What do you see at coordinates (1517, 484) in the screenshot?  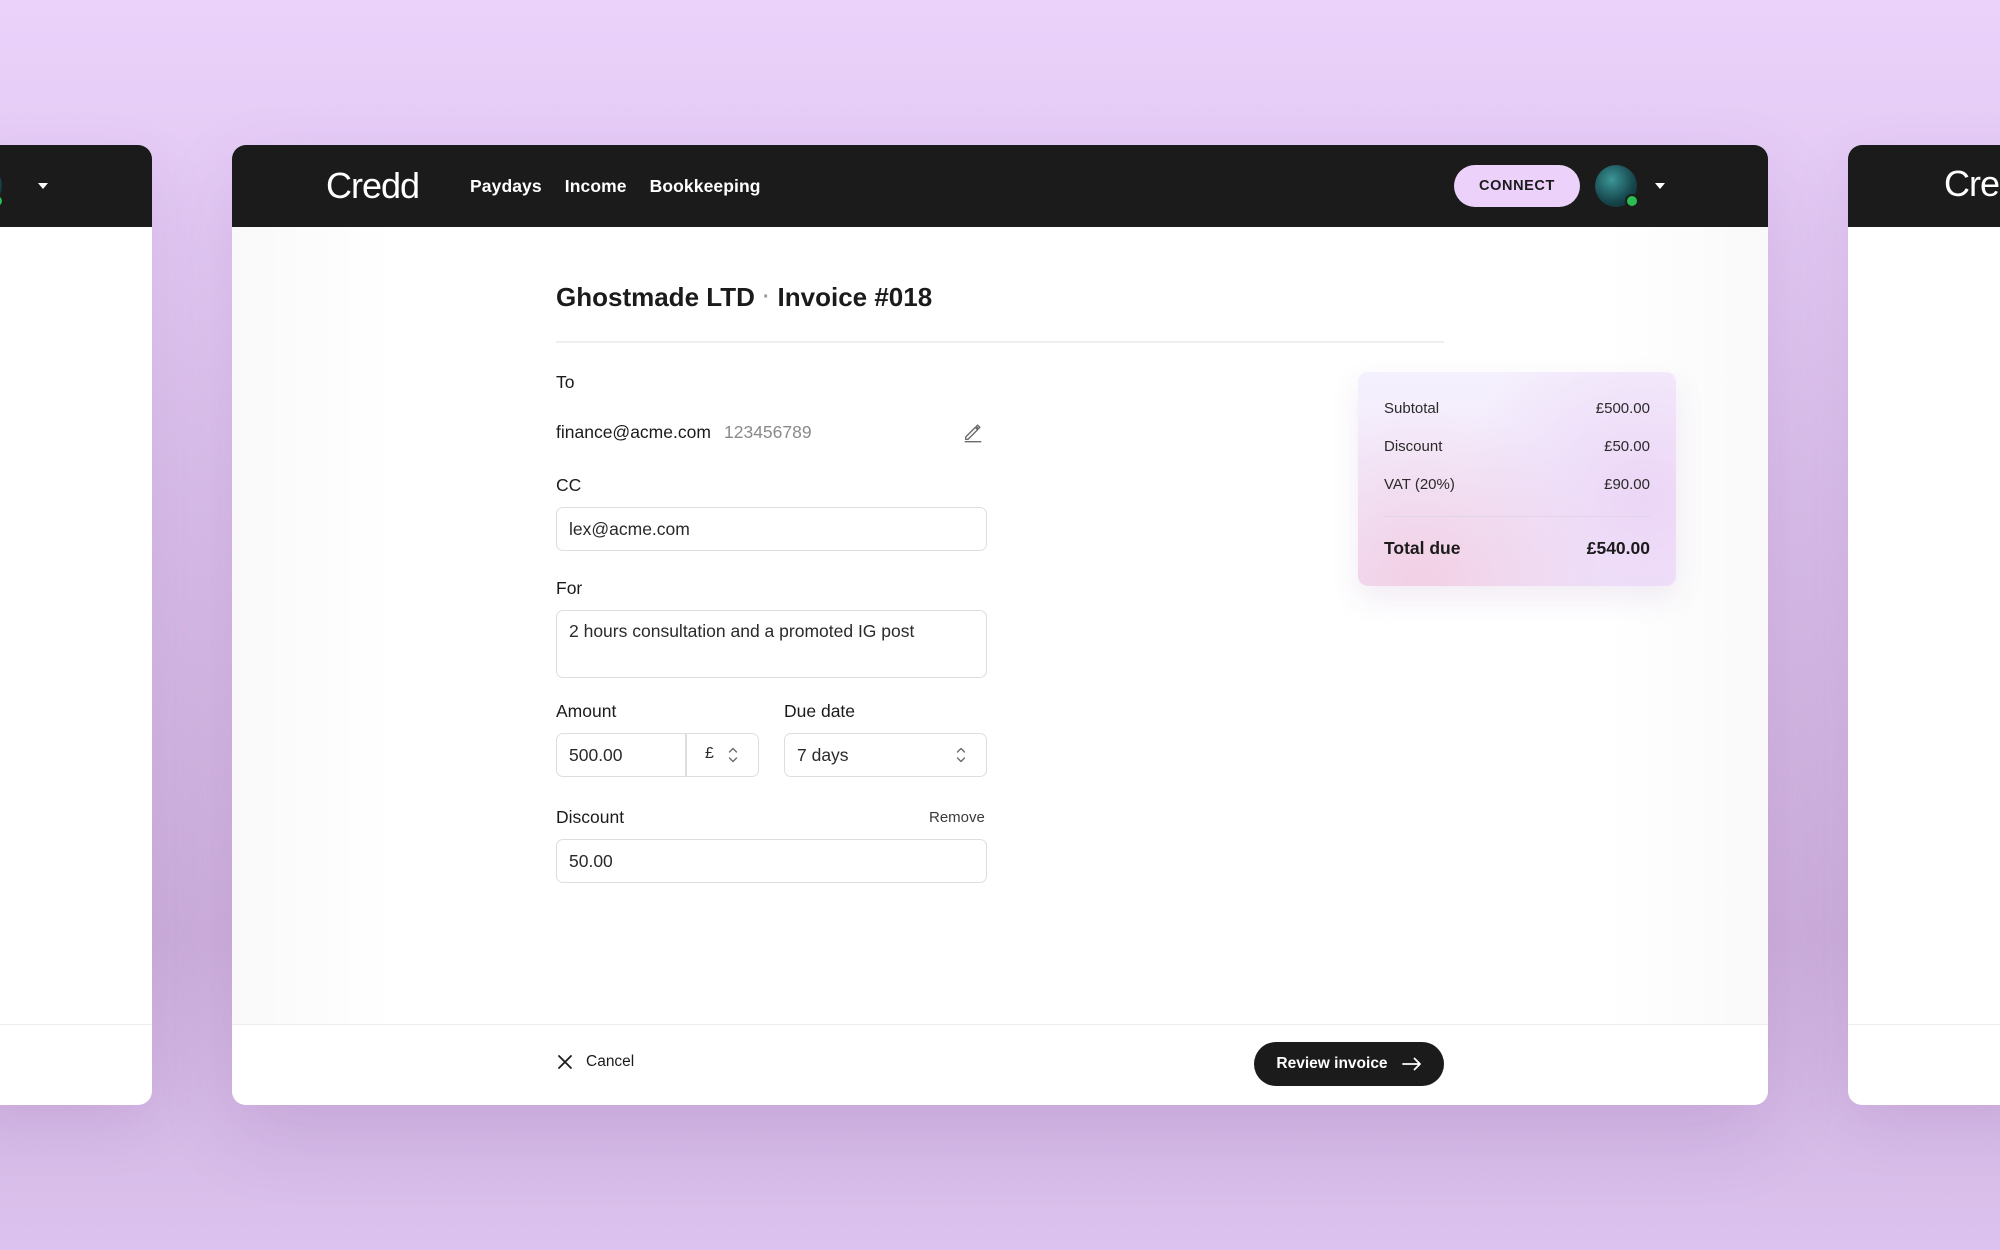 I see `summary-vat-row: VAT (20%) £90.00` at bounding box center [1517, 484].